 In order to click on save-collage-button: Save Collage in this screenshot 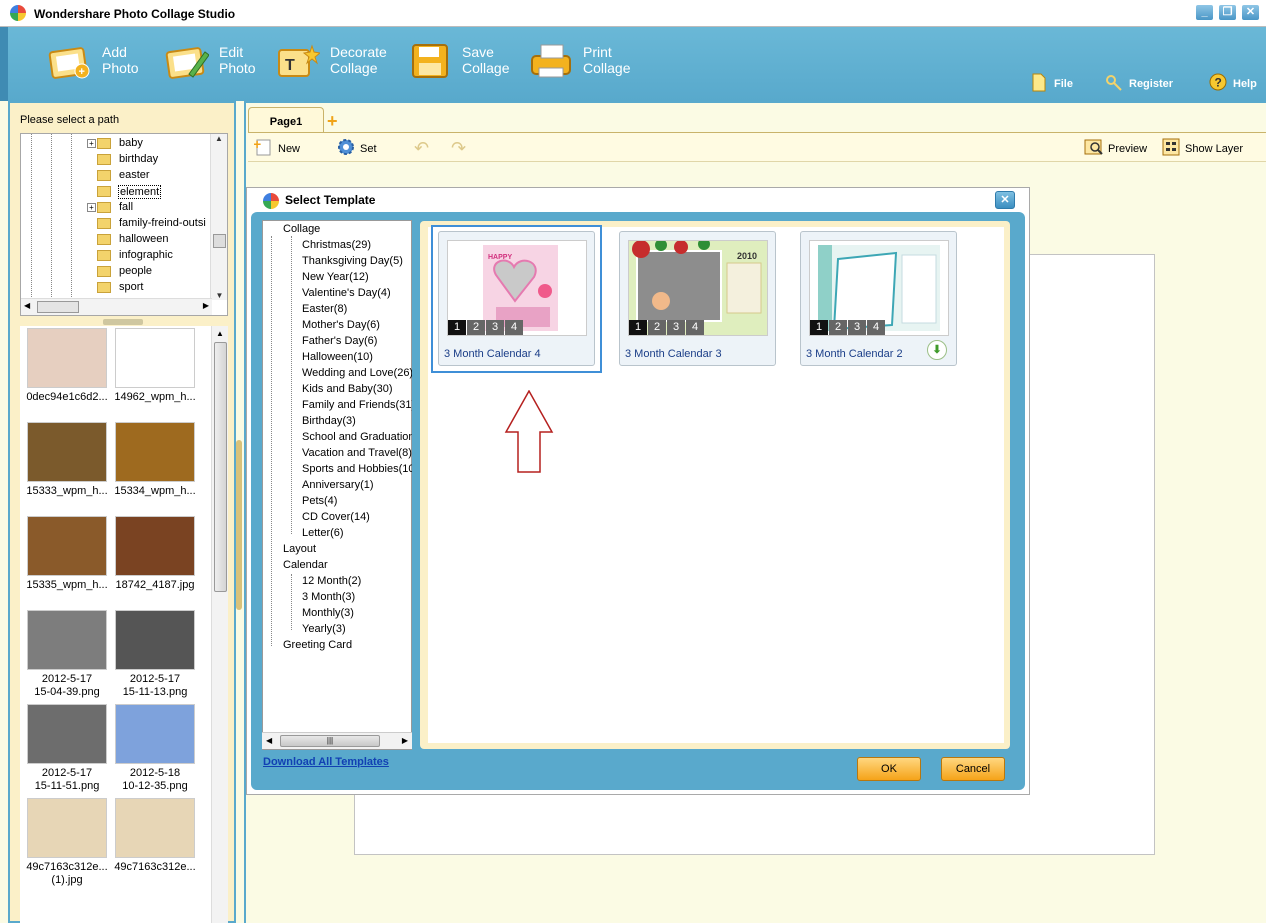, I will do `click(463, 61)`.